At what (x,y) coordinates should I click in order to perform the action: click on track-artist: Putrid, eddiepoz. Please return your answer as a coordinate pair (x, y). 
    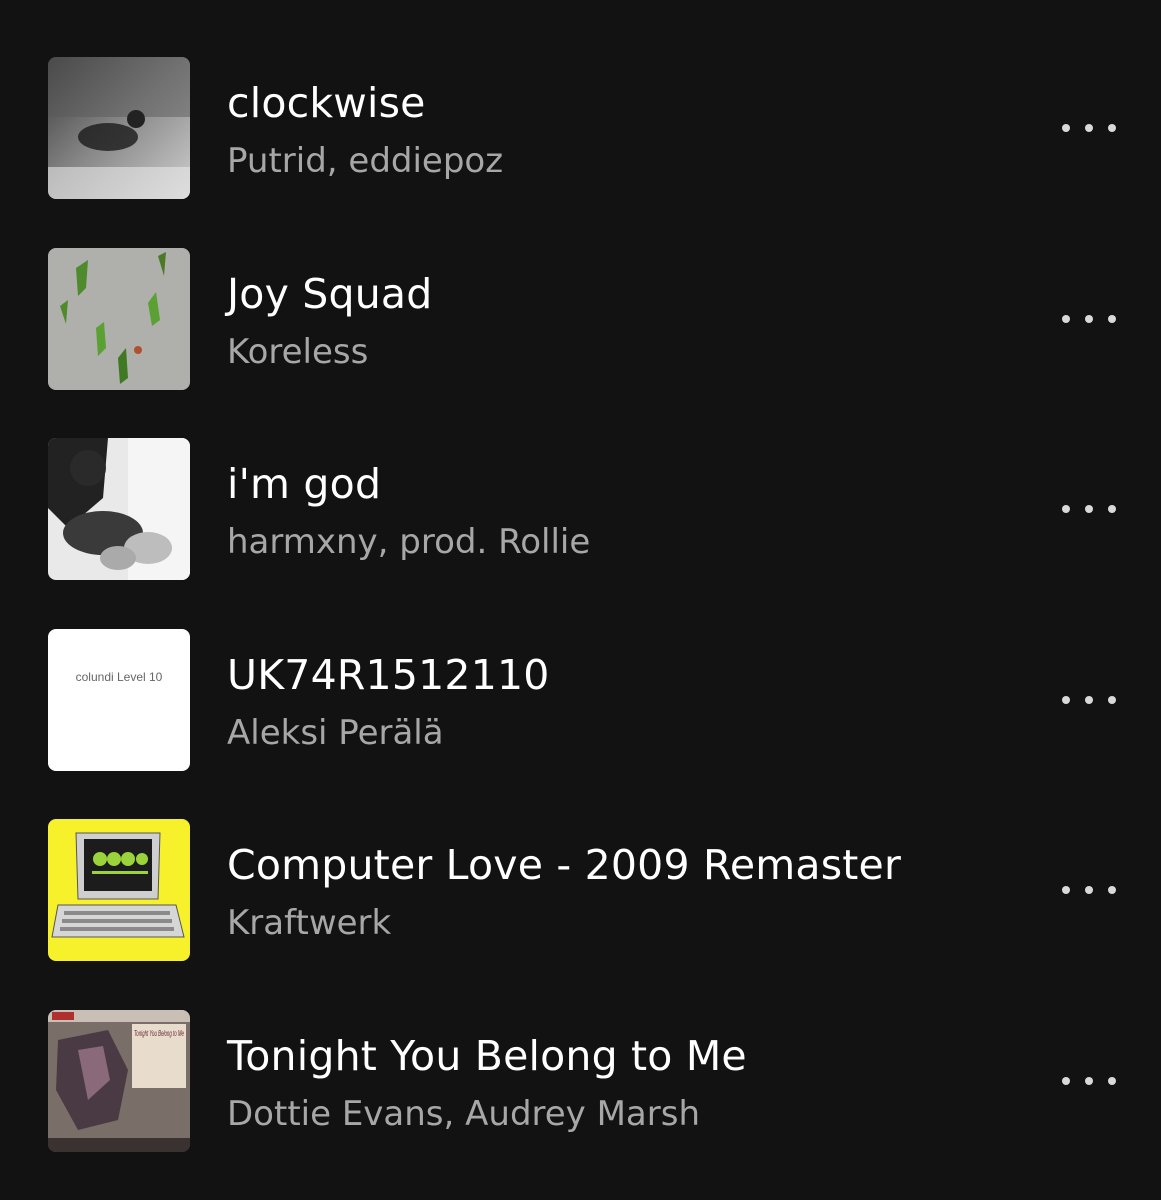
    Looking at the image, I should click on (365, 161).